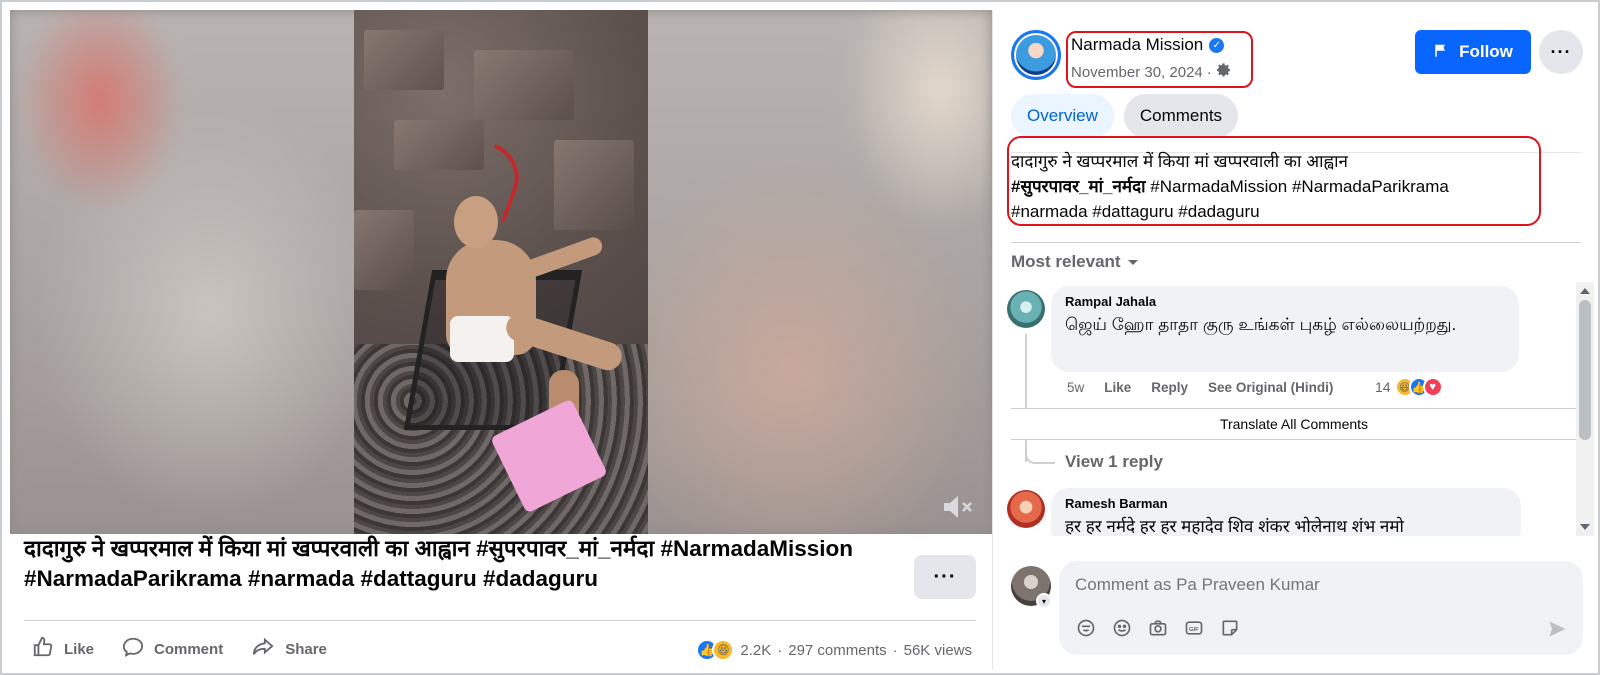  Describe the element at coordinates (1585, 291) in the screenshot. I see `scroll-up-icon` at that location.